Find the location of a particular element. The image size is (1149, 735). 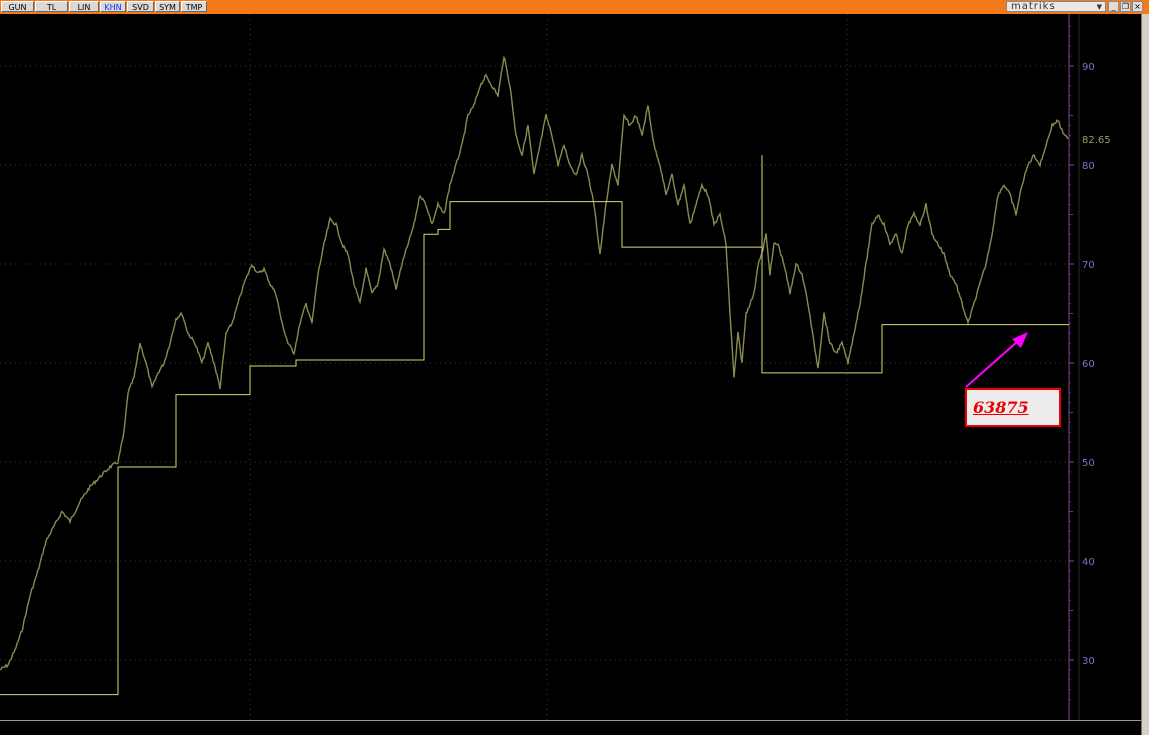

arrow-head-icon is located at coordinates (1020, 340).